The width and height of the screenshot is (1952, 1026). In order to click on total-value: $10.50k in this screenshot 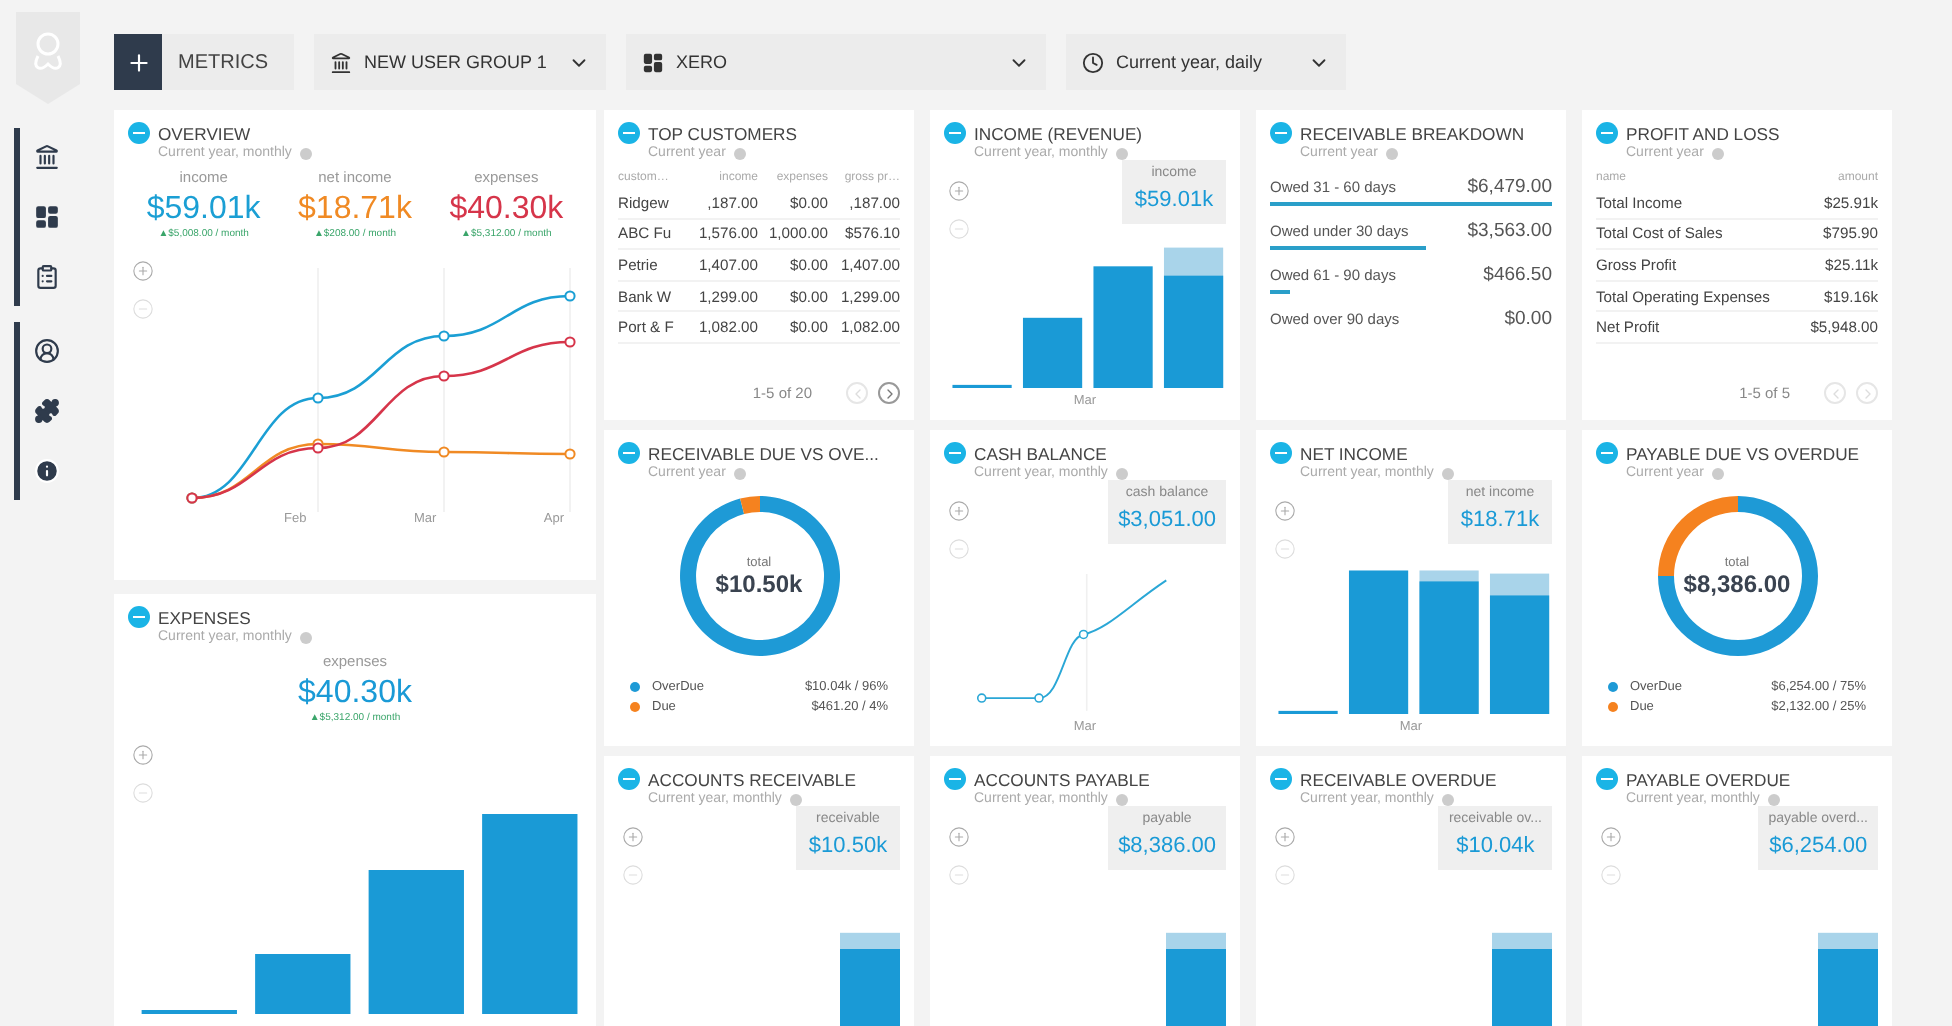, I will do `click(759, 583)`.